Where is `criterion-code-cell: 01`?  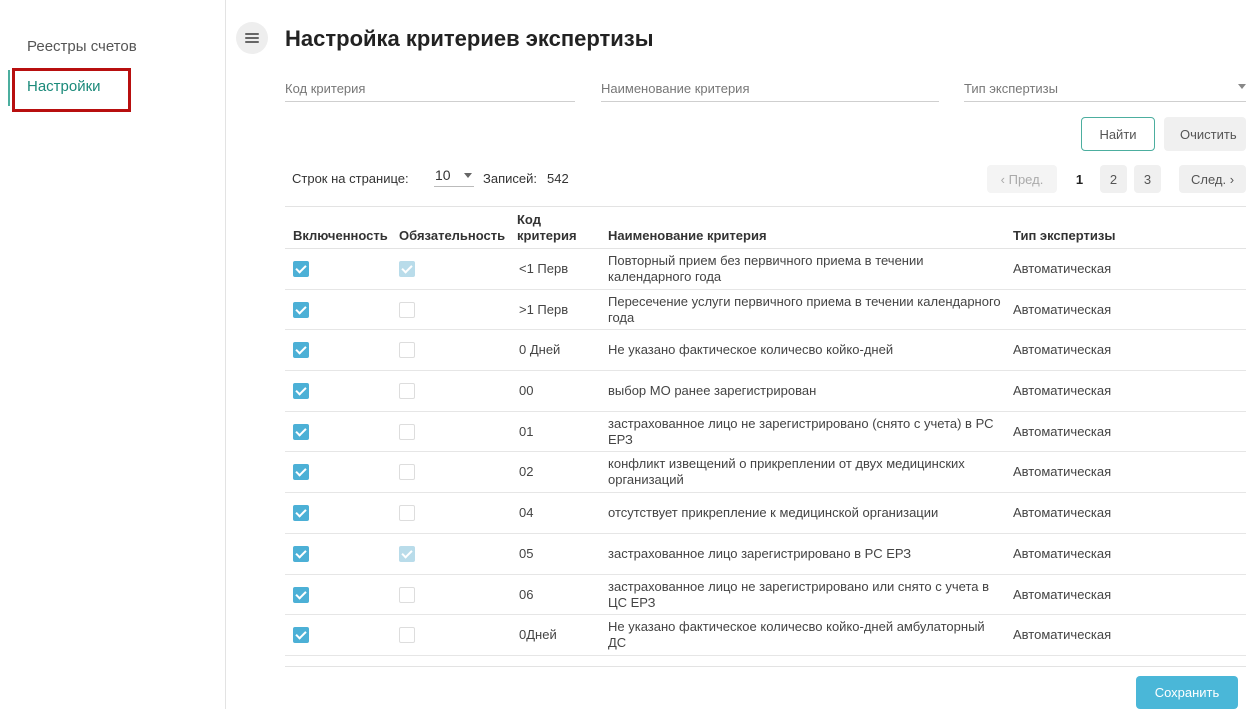 criterion-code-cell: 01 is located at coordinates (526, 431).